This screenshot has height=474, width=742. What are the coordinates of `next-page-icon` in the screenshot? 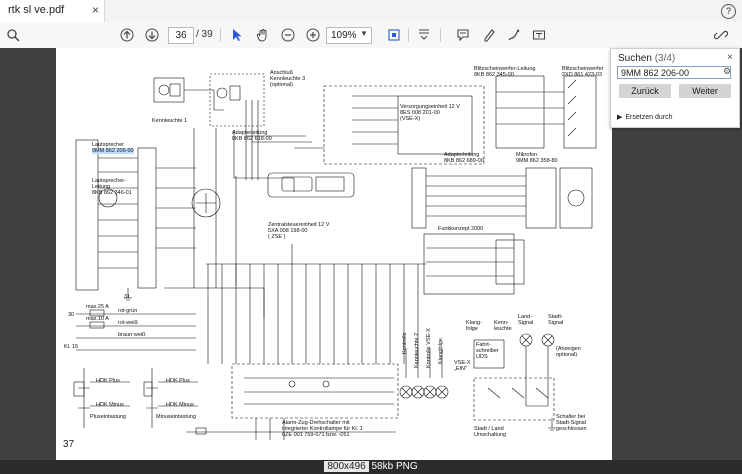 It's located at (152, 35).